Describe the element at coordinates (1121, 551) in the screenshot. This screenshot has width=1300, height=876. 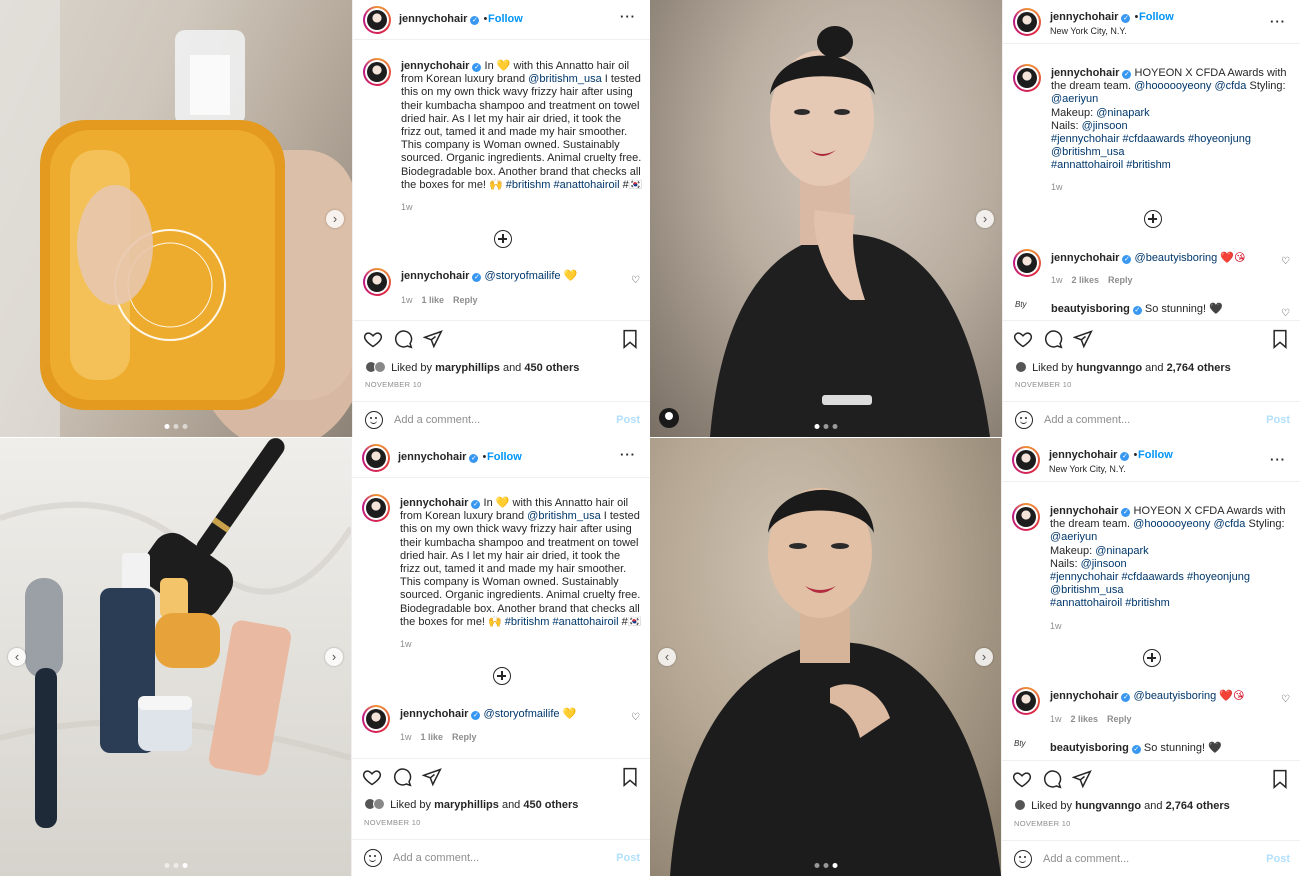
I see `mention-link: @ninapark` at that location.